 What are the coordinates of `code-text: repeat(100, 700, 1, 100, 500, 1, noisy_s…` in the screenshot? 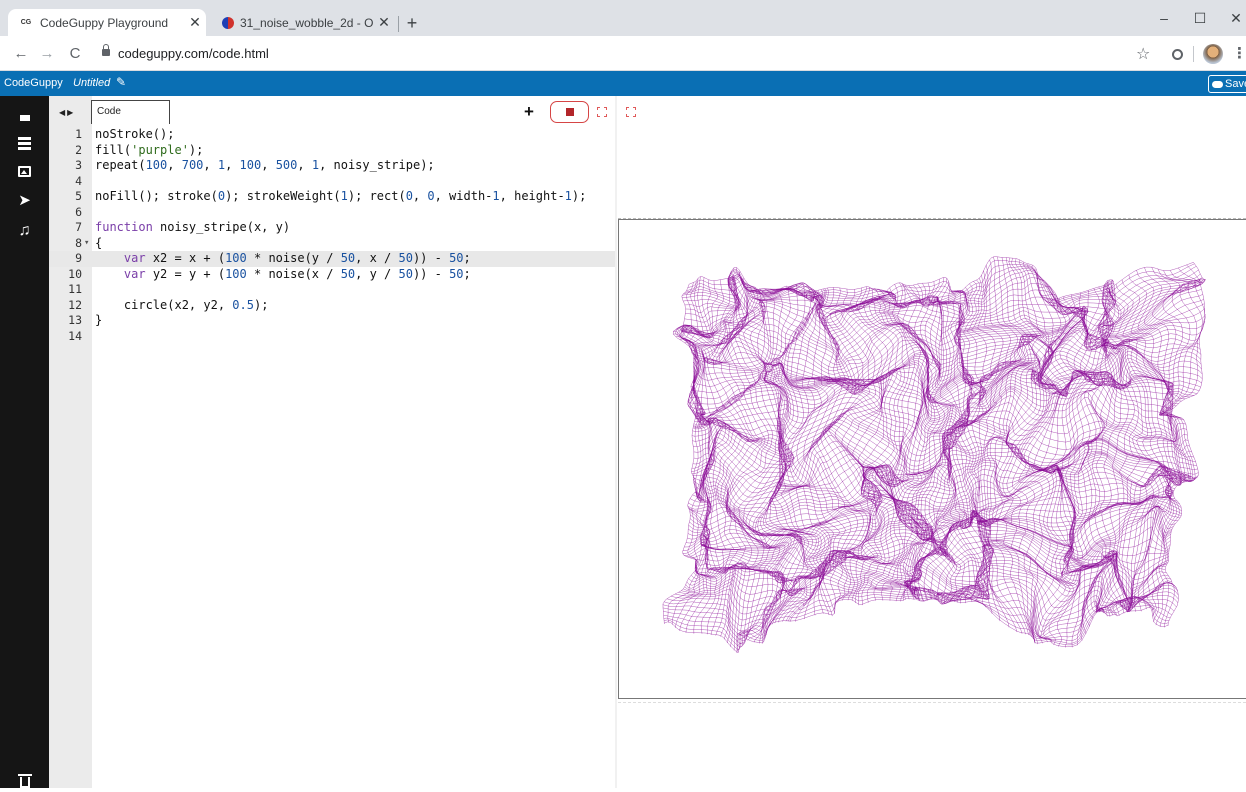 It's located at (265, 165).